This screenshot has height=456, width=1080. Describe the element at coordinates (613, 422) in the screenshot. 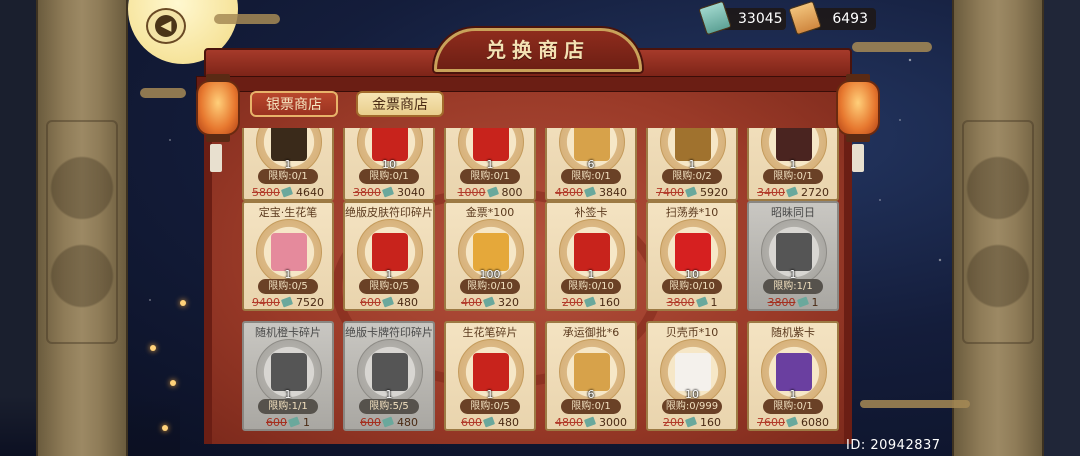

I see `sale-price: 3000` at that location.